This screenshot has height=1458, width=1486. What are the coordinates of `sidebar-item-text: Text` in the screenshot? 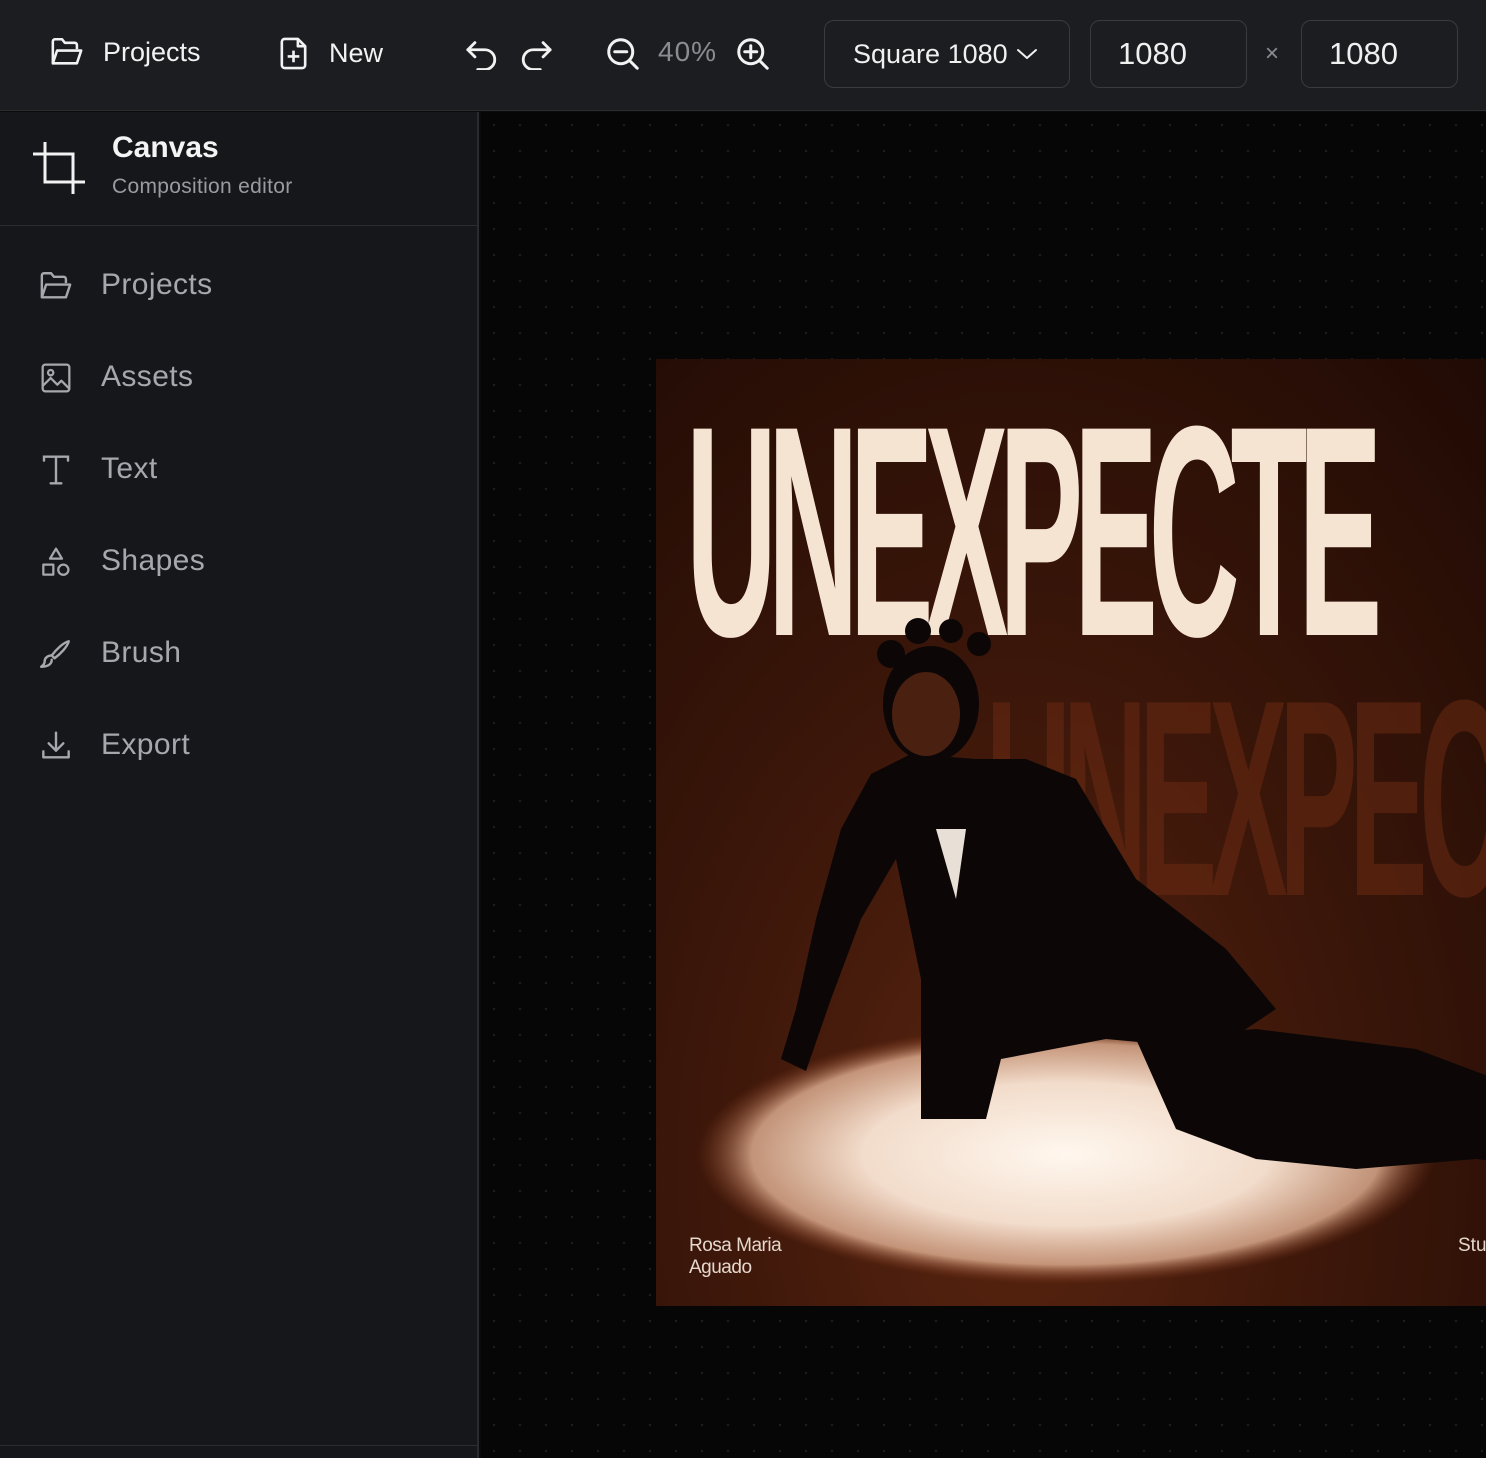 It's located at (238, 470).